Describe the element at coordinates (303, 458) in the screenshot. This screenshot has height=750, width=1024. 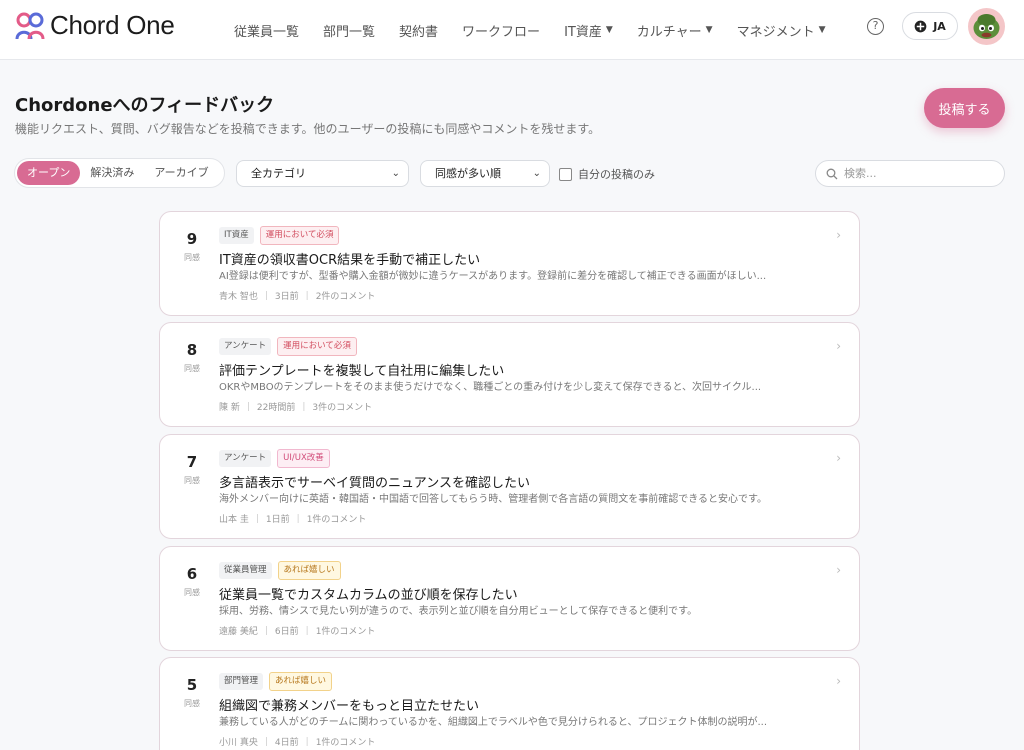
I see `priority-badge: UI/UX改善` at that location.